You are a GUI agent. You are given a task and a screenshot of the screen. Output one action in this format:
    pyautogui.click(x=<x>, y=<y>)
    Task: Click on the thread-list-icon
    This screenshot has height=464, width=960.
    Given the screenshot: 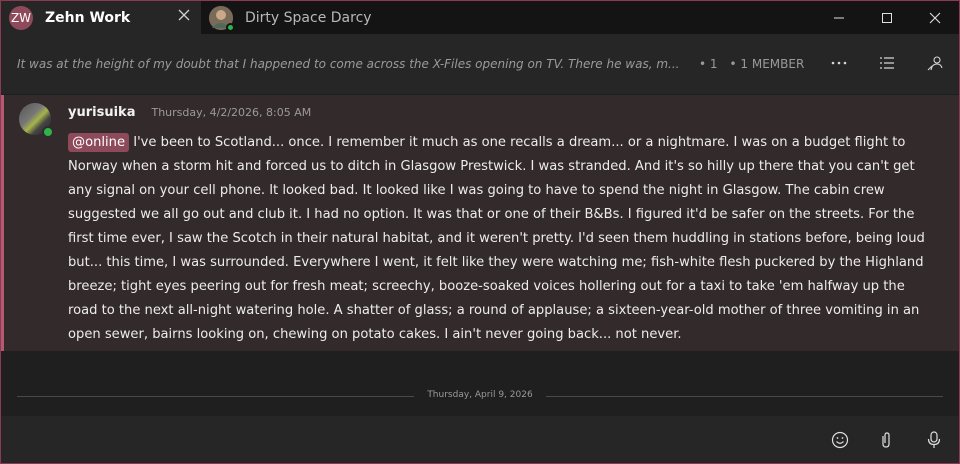 What is the action you would take?
    pyautogui.click(x=887, y=63)
    